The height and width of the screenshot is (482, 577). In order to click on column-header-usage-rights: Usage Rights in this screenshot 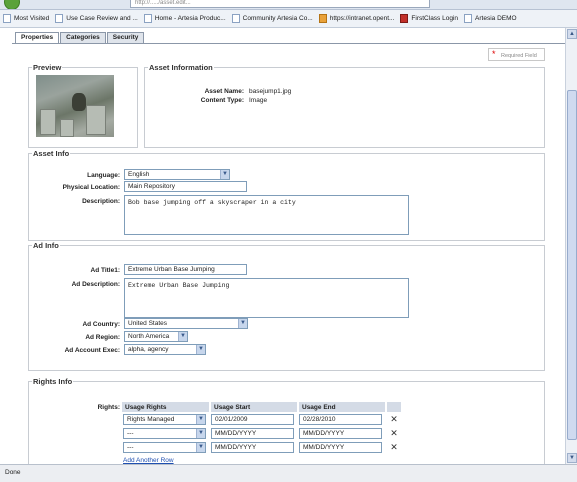, I will do `click(166, 407)`.